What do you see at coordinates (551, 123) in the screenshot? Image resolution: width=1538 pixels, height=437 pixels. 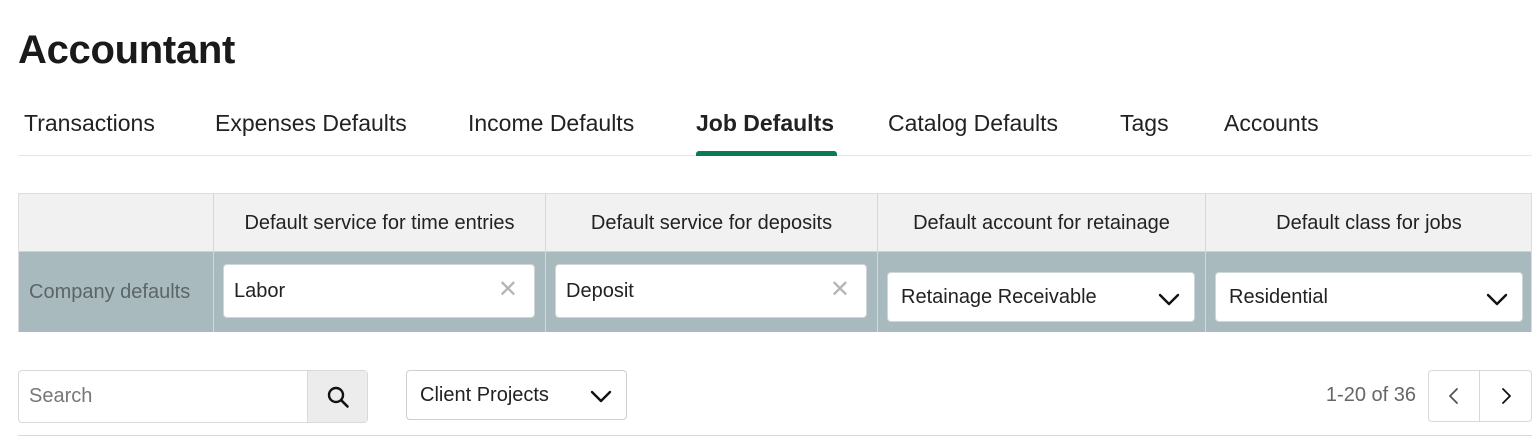 I see `tab-income-defaults: Income Defaults` at bounding box center [551, 123].